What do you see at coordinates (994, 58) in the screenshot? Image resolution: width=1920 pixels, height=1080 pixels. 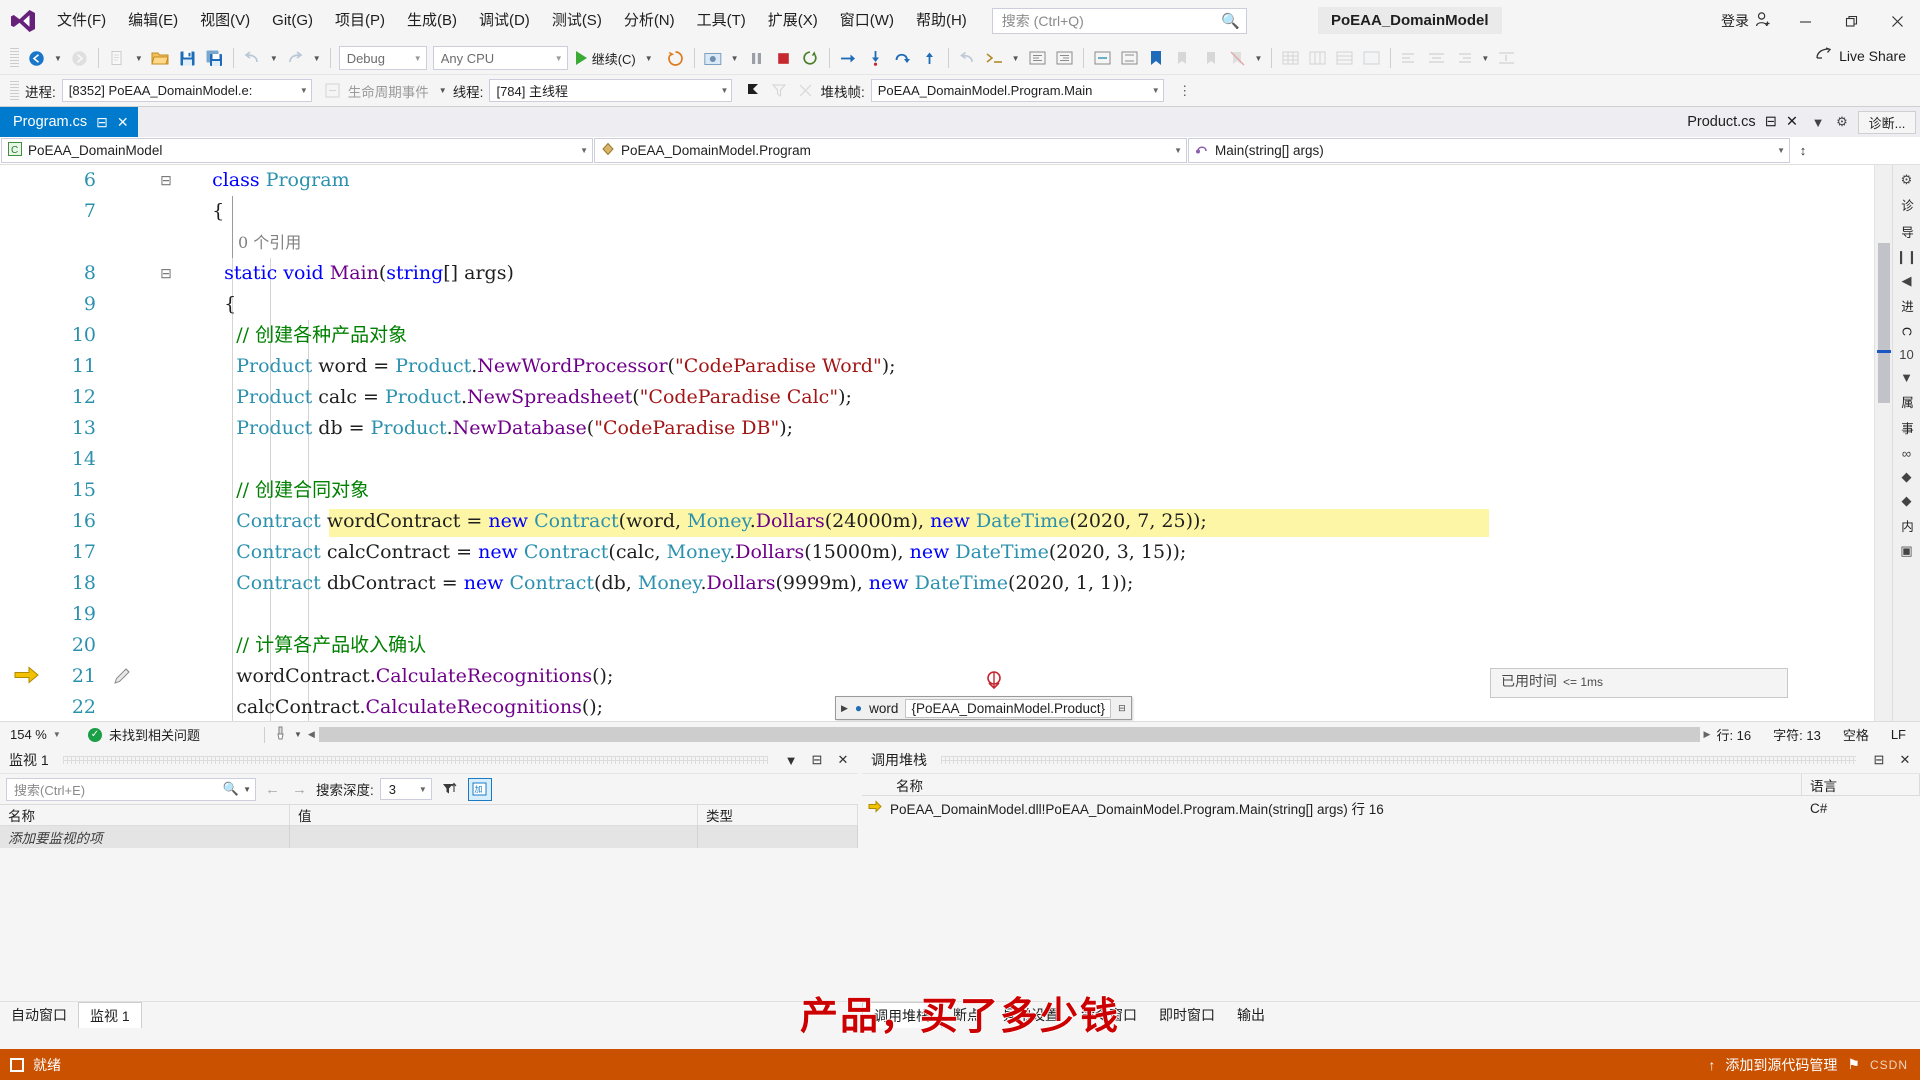 I see `comment-icon` at bounding box center [994, 58].